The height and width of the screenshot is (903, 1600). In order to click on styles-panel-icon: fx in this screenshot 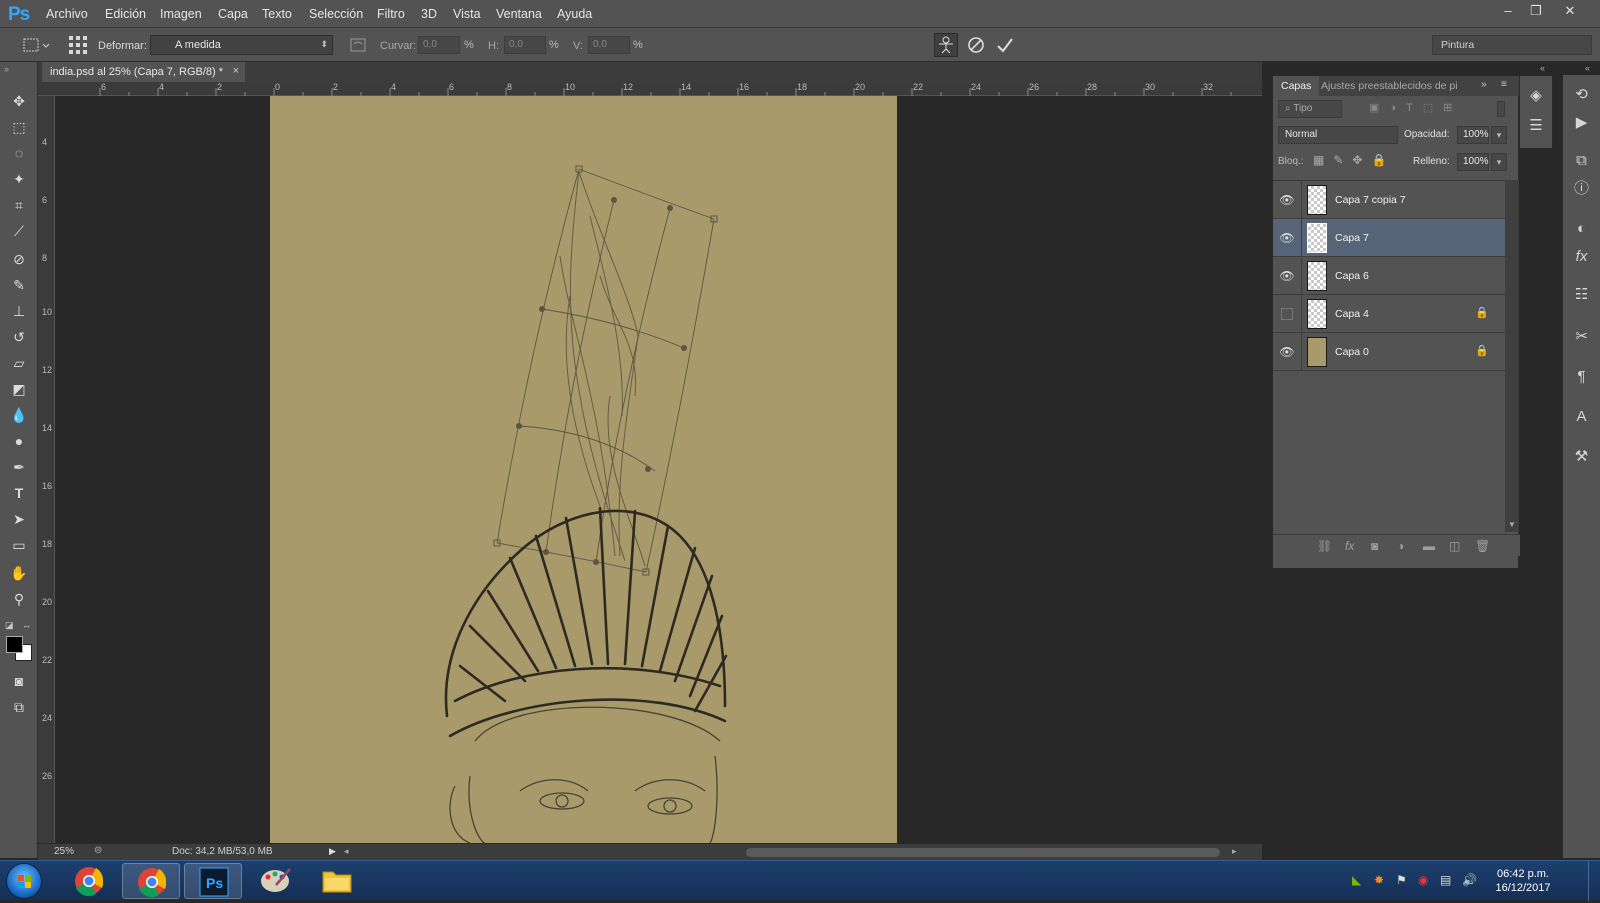, I will do `click(1581, 257)`.